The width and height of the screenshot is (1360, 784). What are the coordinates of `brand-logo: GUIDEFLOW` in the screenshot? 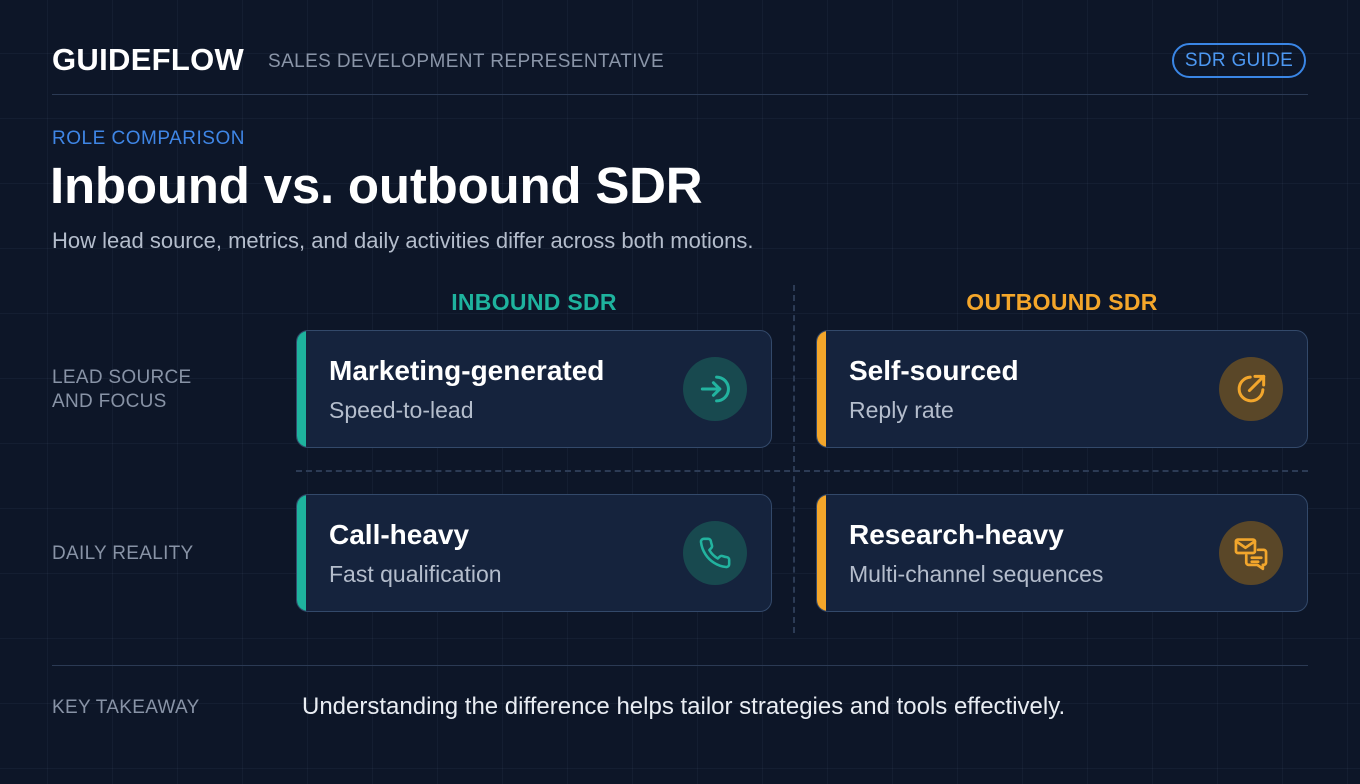 It's located at (148, 59).